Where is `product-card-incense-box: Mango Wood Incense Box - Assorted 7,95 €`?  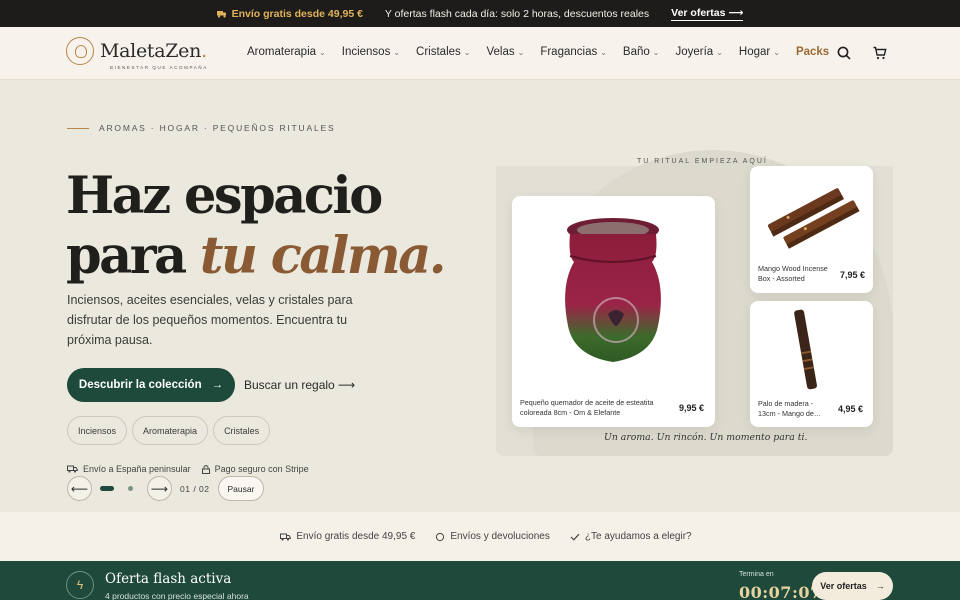 product-card-incense-box: Mango Wood Incense Box - Assorted 7,95 € is located at coordinates (811, 229).